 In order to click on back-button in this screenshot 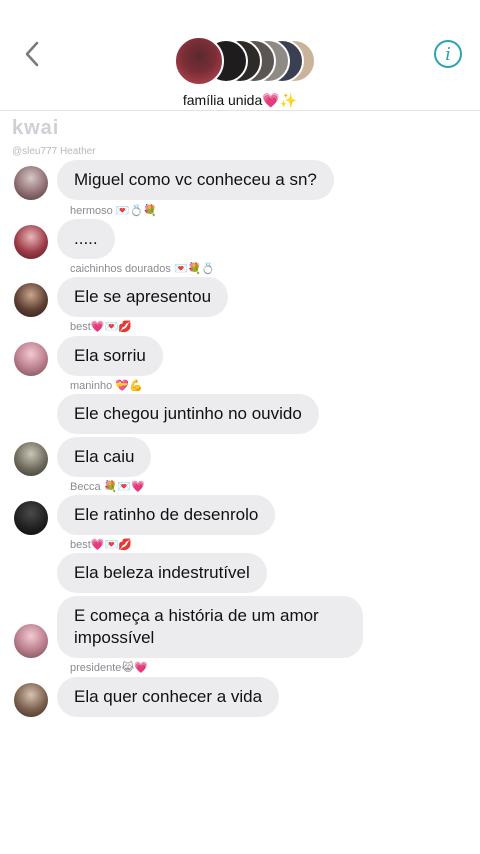, I will do `click(32, 54)`.